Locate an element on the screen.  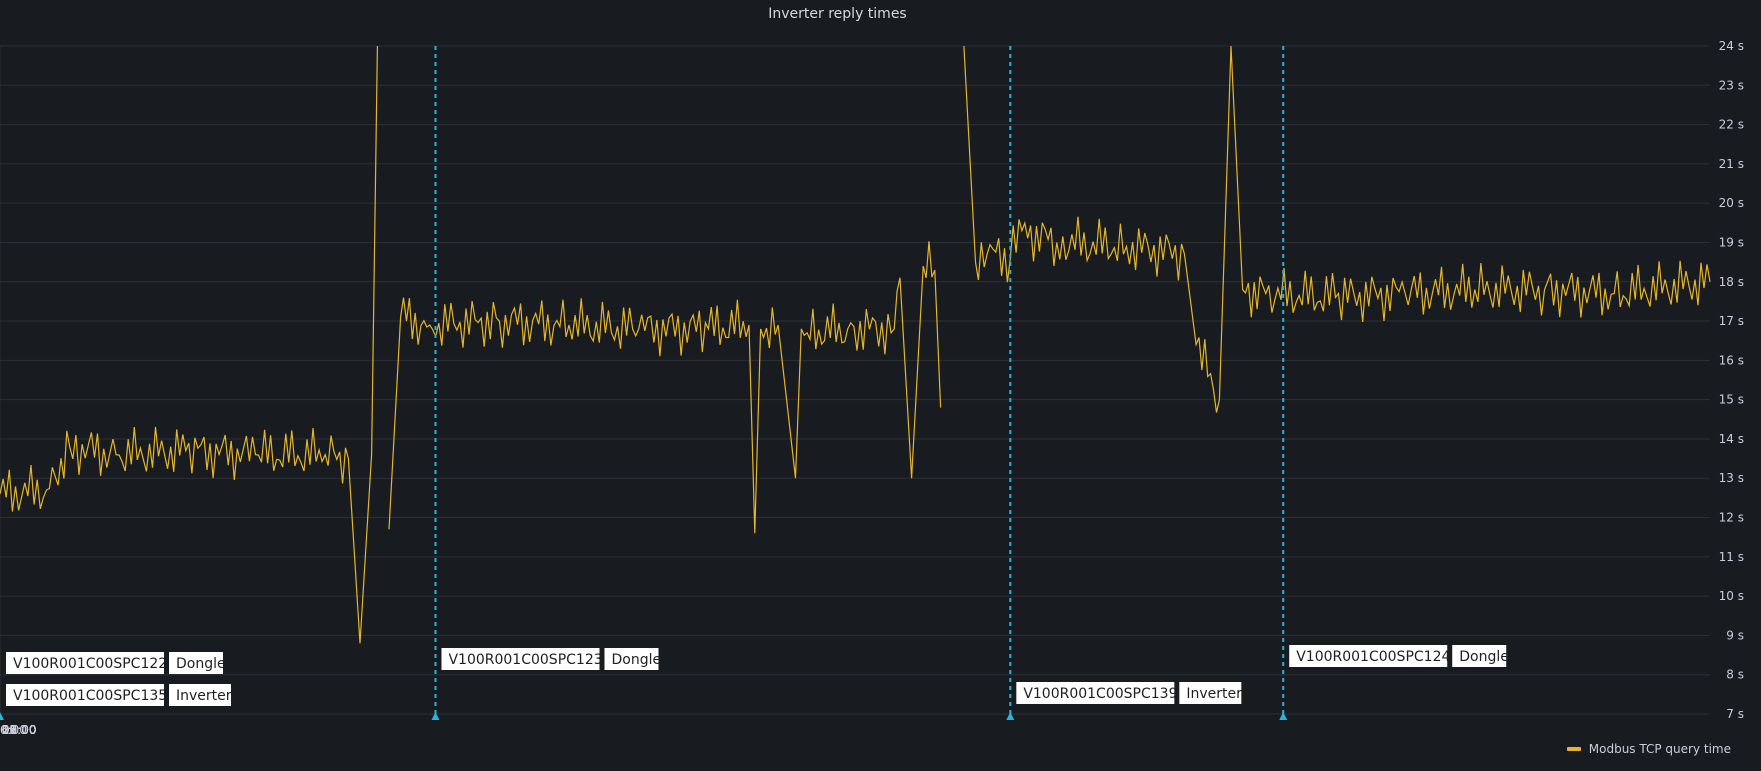
y-tick-label: 21 s is located at coordinates (1731, 164).